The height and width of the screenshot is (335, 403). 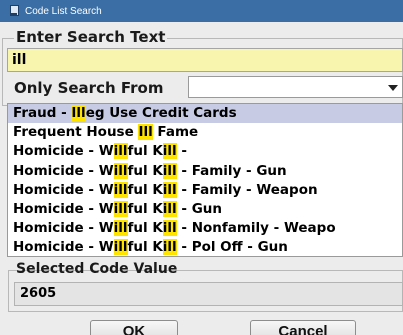 I want to click on result-row: Frequent House Ill Fame, so click(x=205, y=132).